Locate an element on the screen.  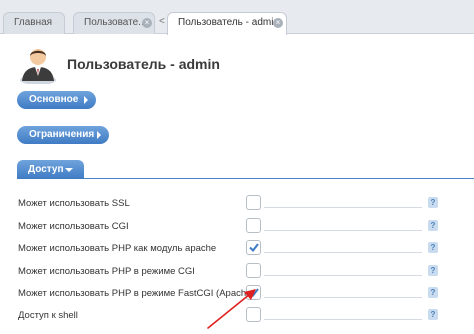
php-module-checkbox is located at coordinates (253, 247).